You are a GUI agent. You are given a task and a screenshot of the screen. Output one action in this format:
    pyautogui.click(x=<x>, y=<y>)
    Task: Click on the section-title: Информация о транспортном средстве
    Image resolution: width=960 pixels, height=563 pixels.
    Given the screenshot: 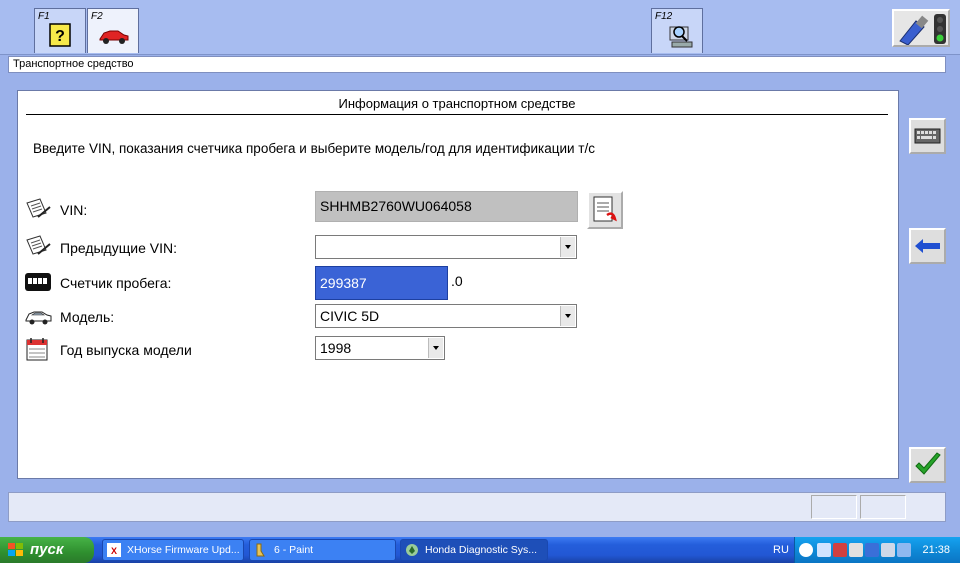 What is the action you would take?
    pyautogui.click(x=457, y=105)
    